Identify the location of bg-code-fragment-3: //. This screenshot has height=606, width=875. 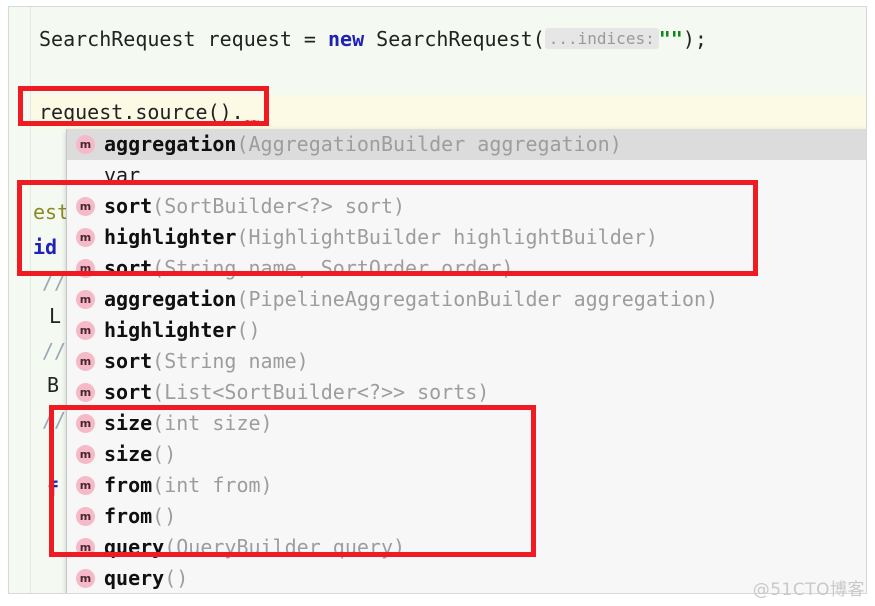
(54, 282).